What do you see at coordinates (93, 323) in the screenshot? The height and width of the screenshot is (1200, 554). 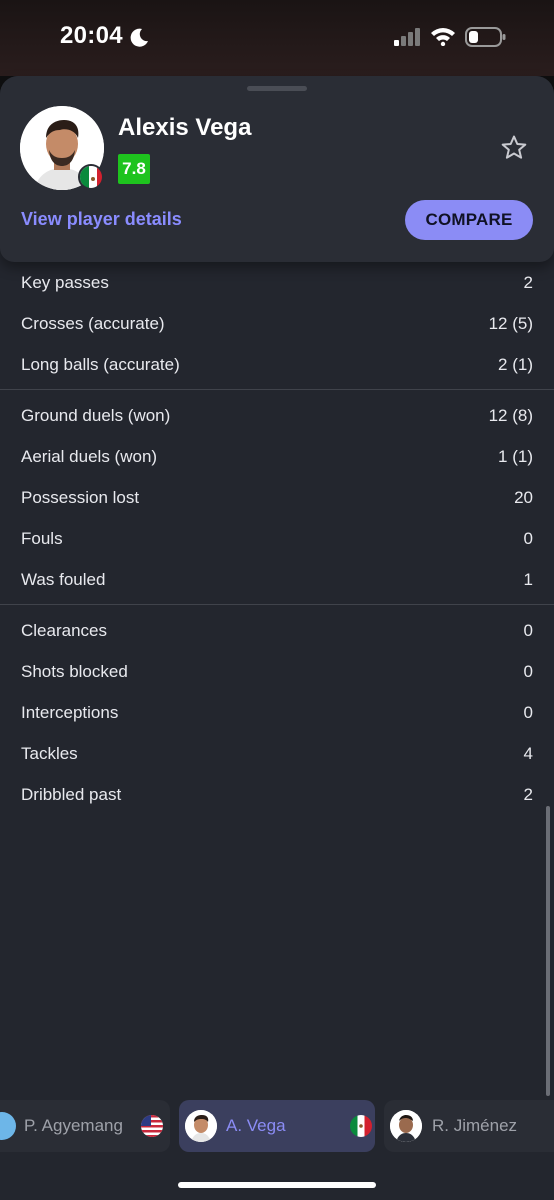 I see `stat-label: Crosses (accurate)` at bounding box center [93, 323].